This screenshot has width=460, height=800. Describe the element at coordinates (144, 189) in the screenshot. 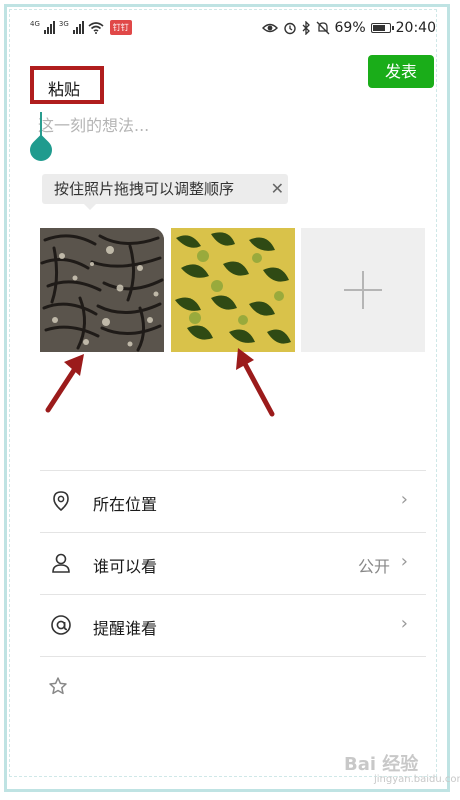

I see `drag-hint-text: 按住照片拖拽可以调整顺序` at that location.